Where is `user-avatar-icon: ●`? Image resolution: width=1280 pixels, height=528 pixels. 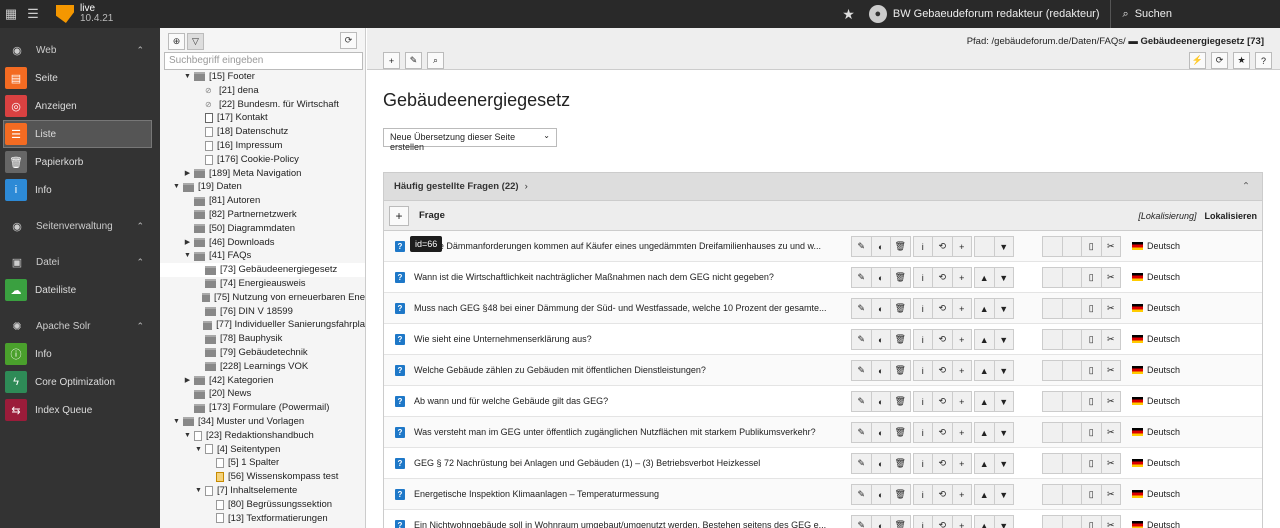 user-avatar-icon: ● is located at coordinates (877, 14).